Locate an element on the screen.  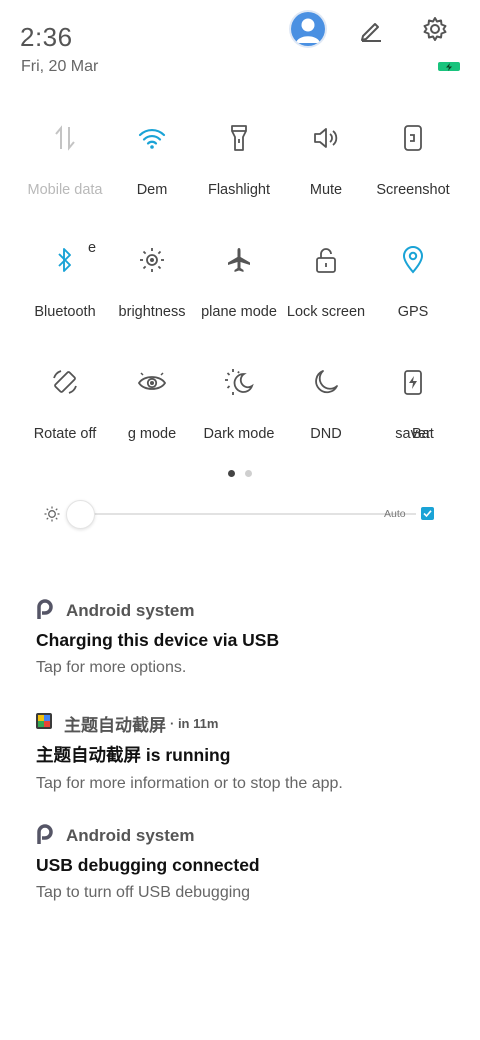
tile-label: g mode is located at coordinates (152, 434).